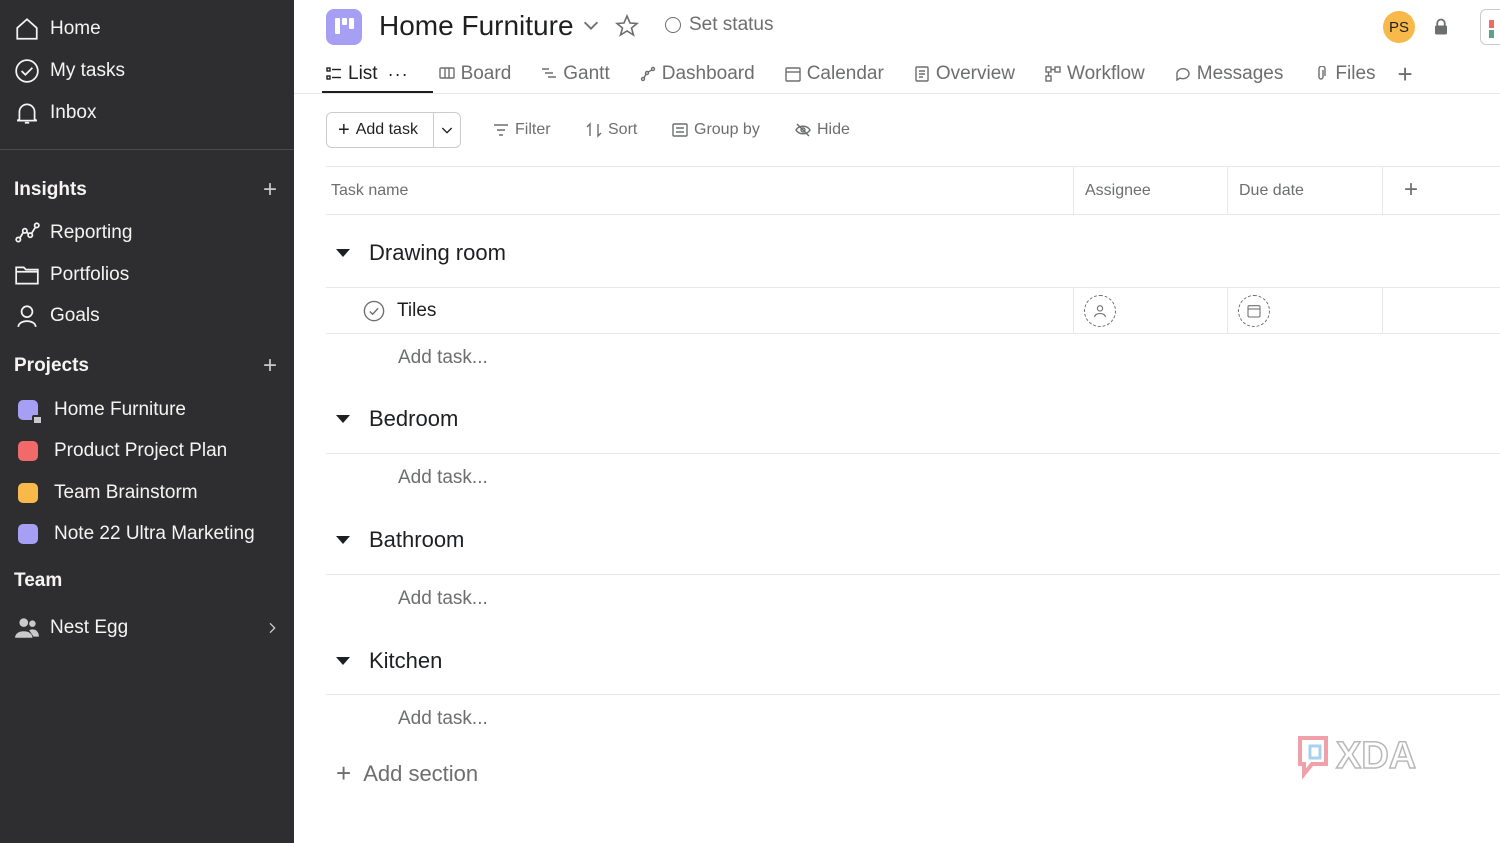  I want to click on add-tab-button: +, so click(1405, 74).